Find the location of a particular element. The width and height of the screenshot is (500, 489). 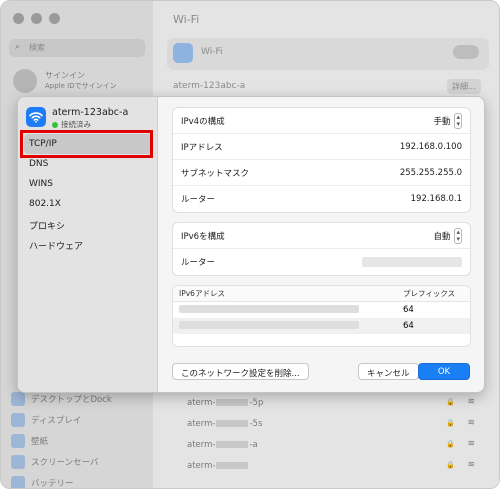

ipv6-router-row: ルーター is located at coordinates (321, 262).